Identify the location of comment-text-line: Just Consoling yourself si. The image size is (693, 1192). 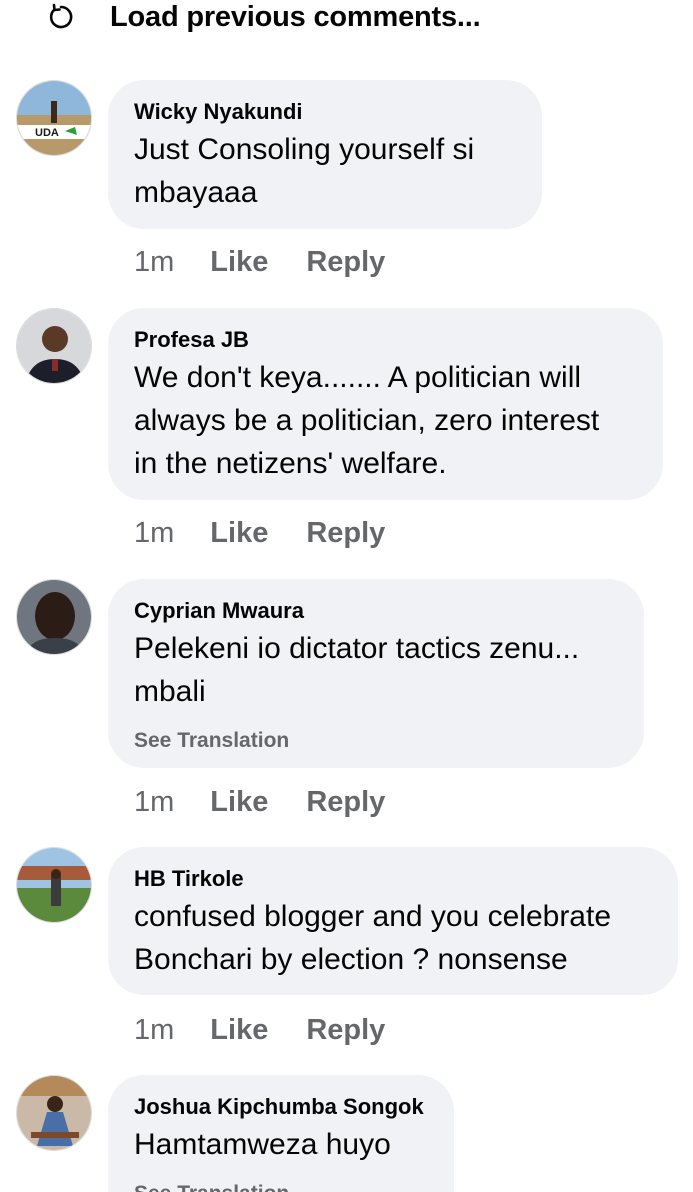
(304, 149).